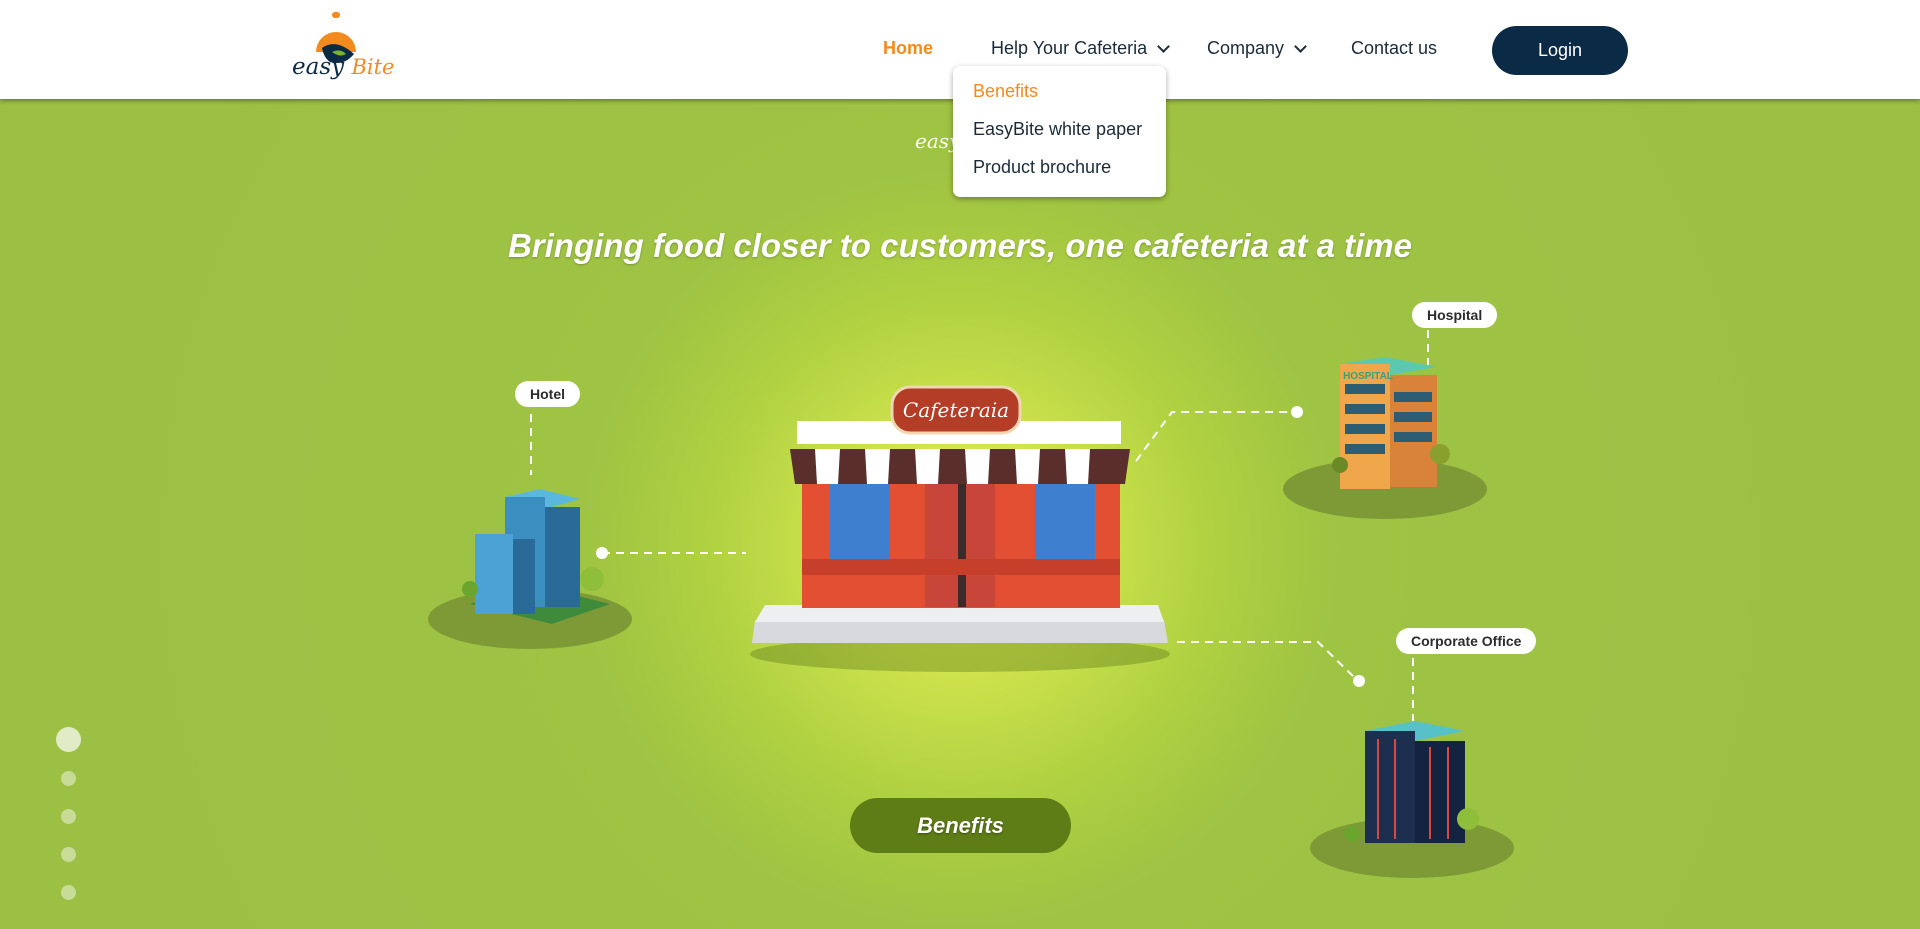 Image resolution: width=1920 pixels, height=929 pixels. I want to click on dropdown-item-product-brochure: Product brochure, so click(1042, 167).